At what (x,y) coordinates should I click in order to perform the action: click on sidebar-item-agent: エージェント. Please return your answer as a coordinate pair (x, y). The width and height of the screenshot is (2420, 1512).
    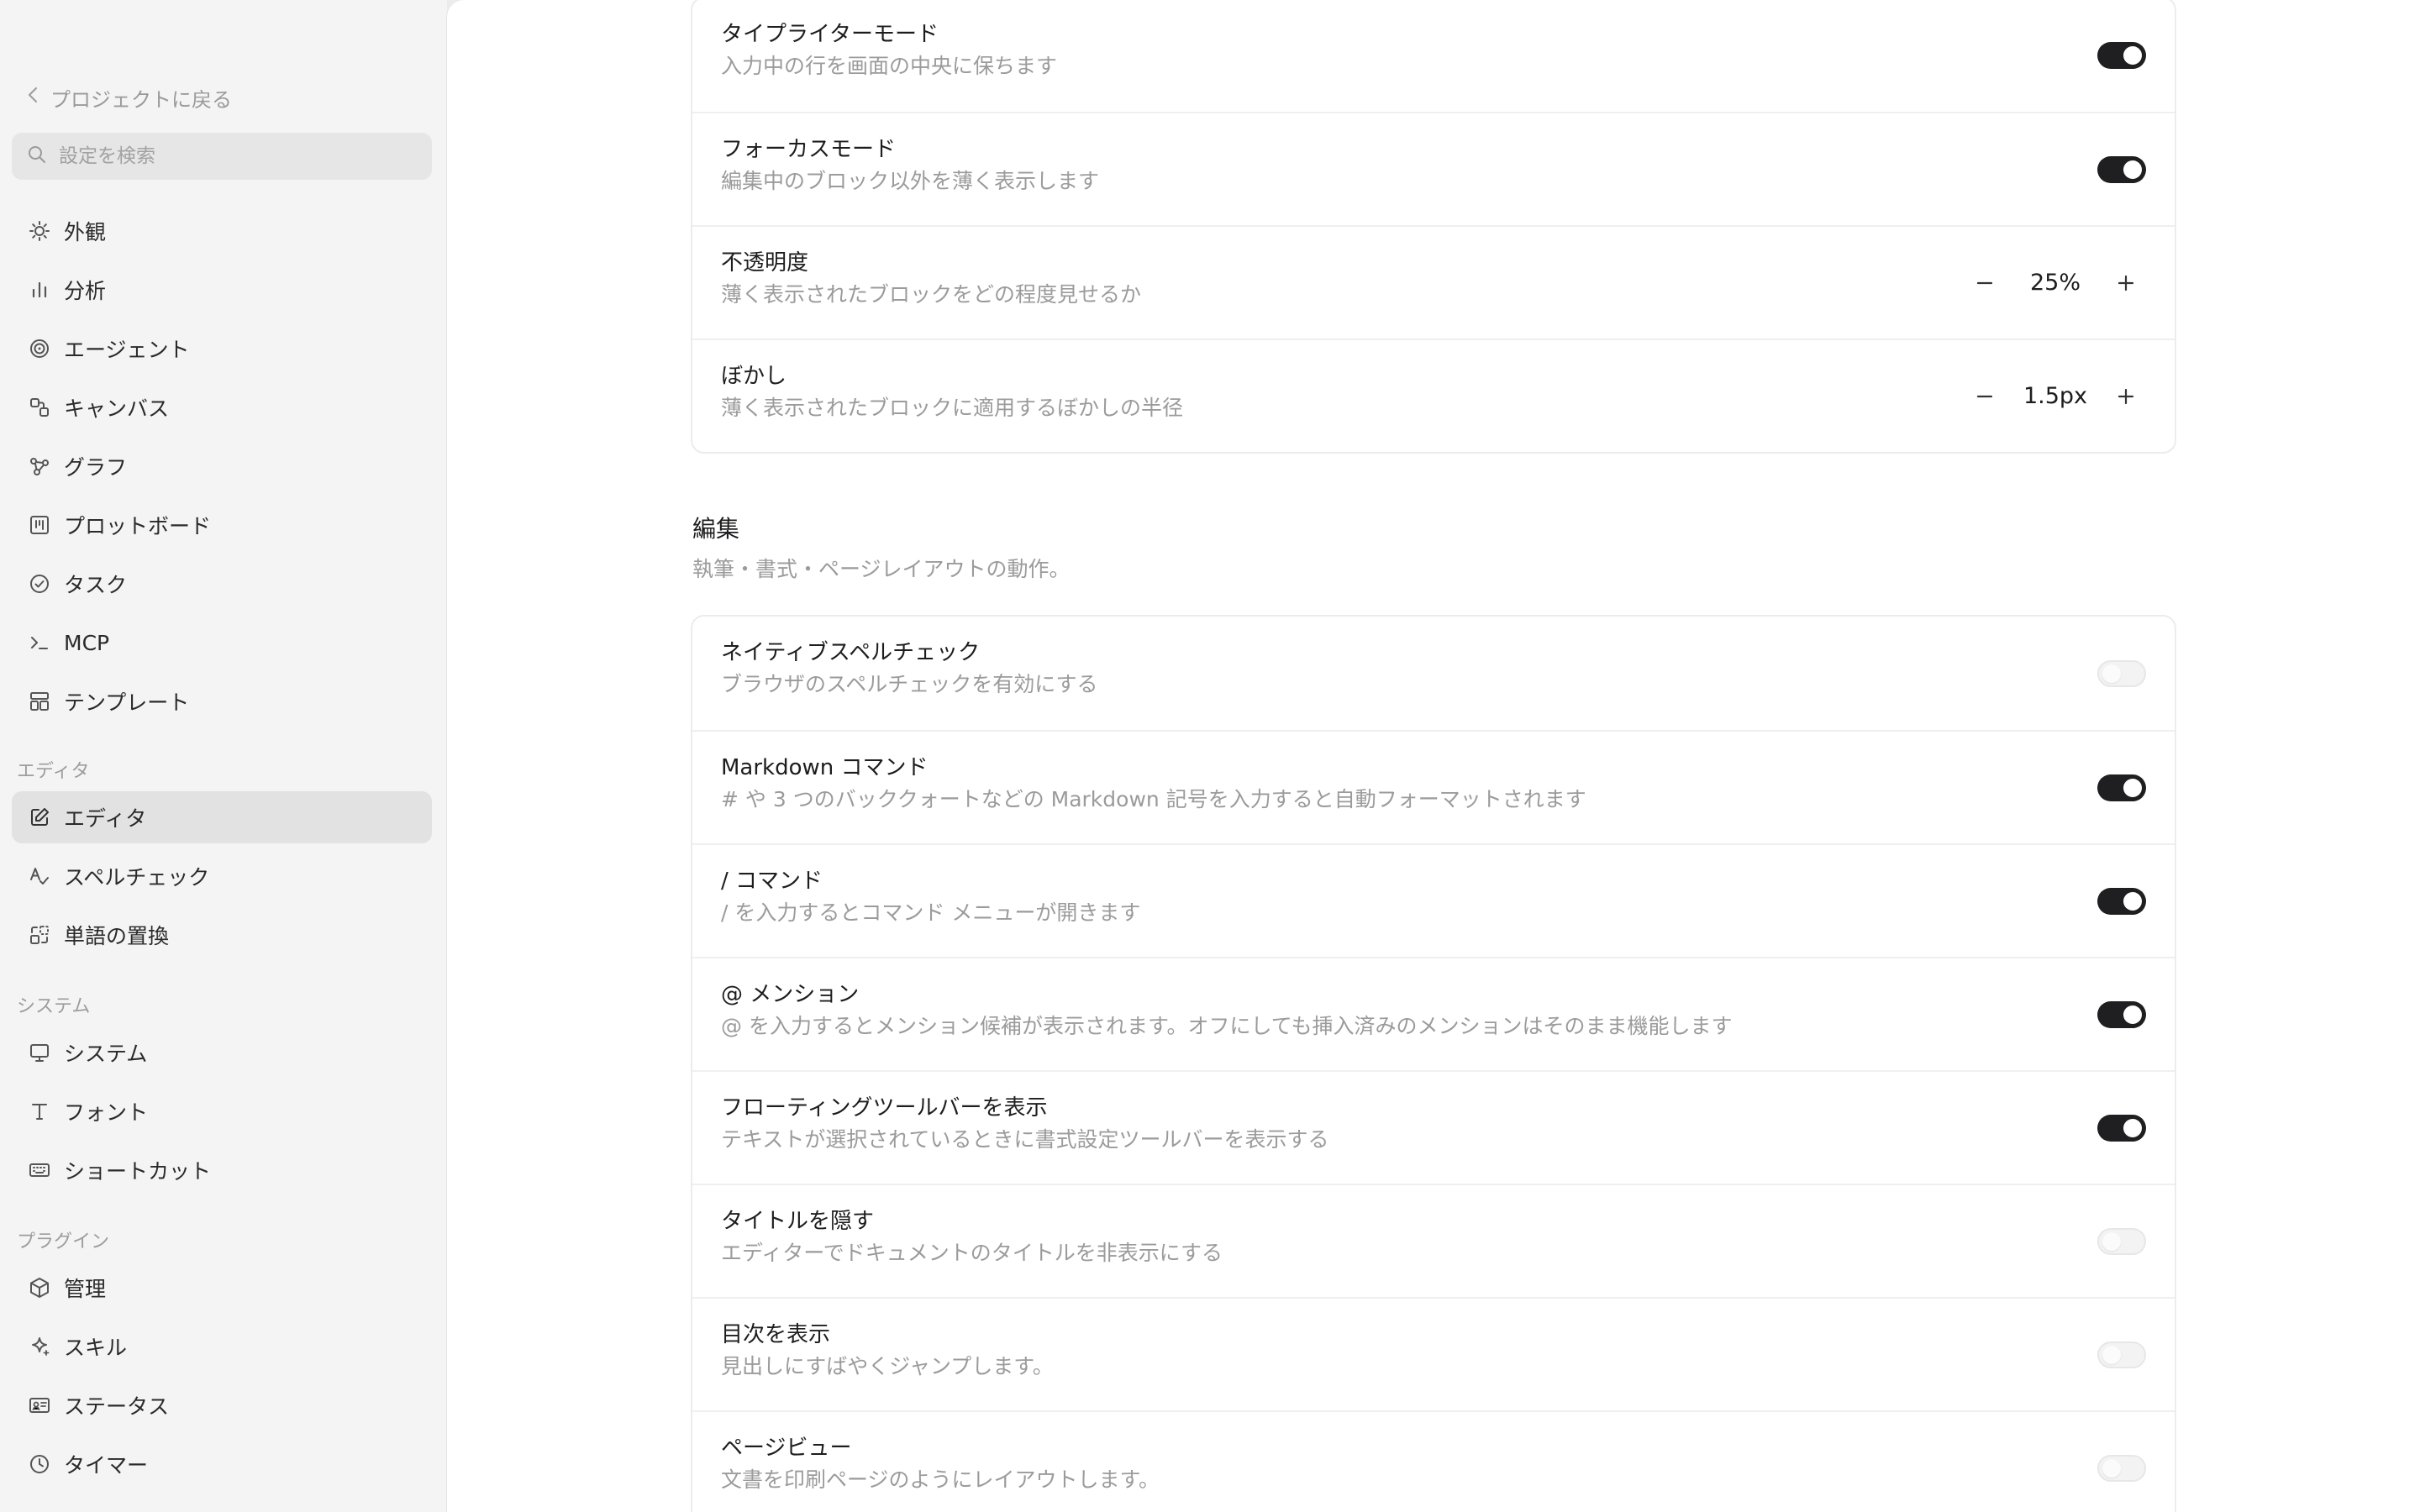
    Looking at the image, I should click on (222, 349).